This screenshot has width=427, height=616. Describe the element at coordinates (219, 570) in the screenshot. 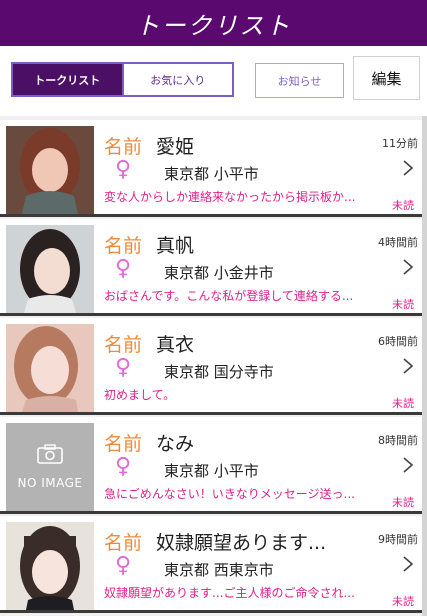

I see `location: 東京都 西東京市` at that location.